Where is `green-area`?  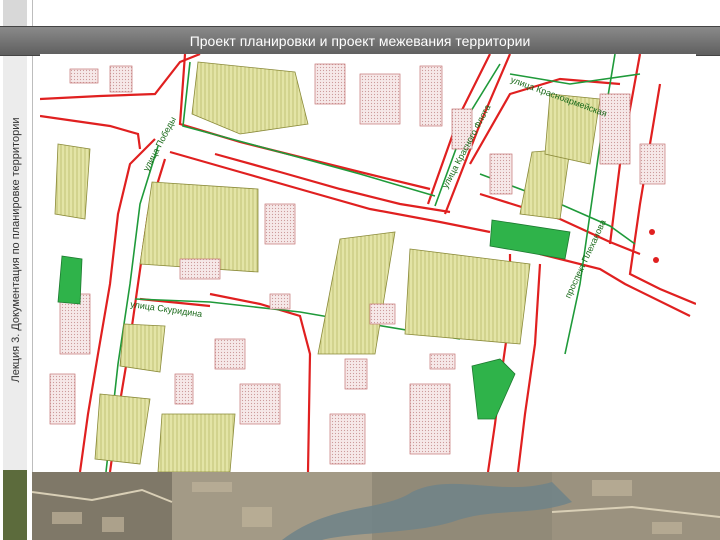
green-area is located at coordinates (70, 280).